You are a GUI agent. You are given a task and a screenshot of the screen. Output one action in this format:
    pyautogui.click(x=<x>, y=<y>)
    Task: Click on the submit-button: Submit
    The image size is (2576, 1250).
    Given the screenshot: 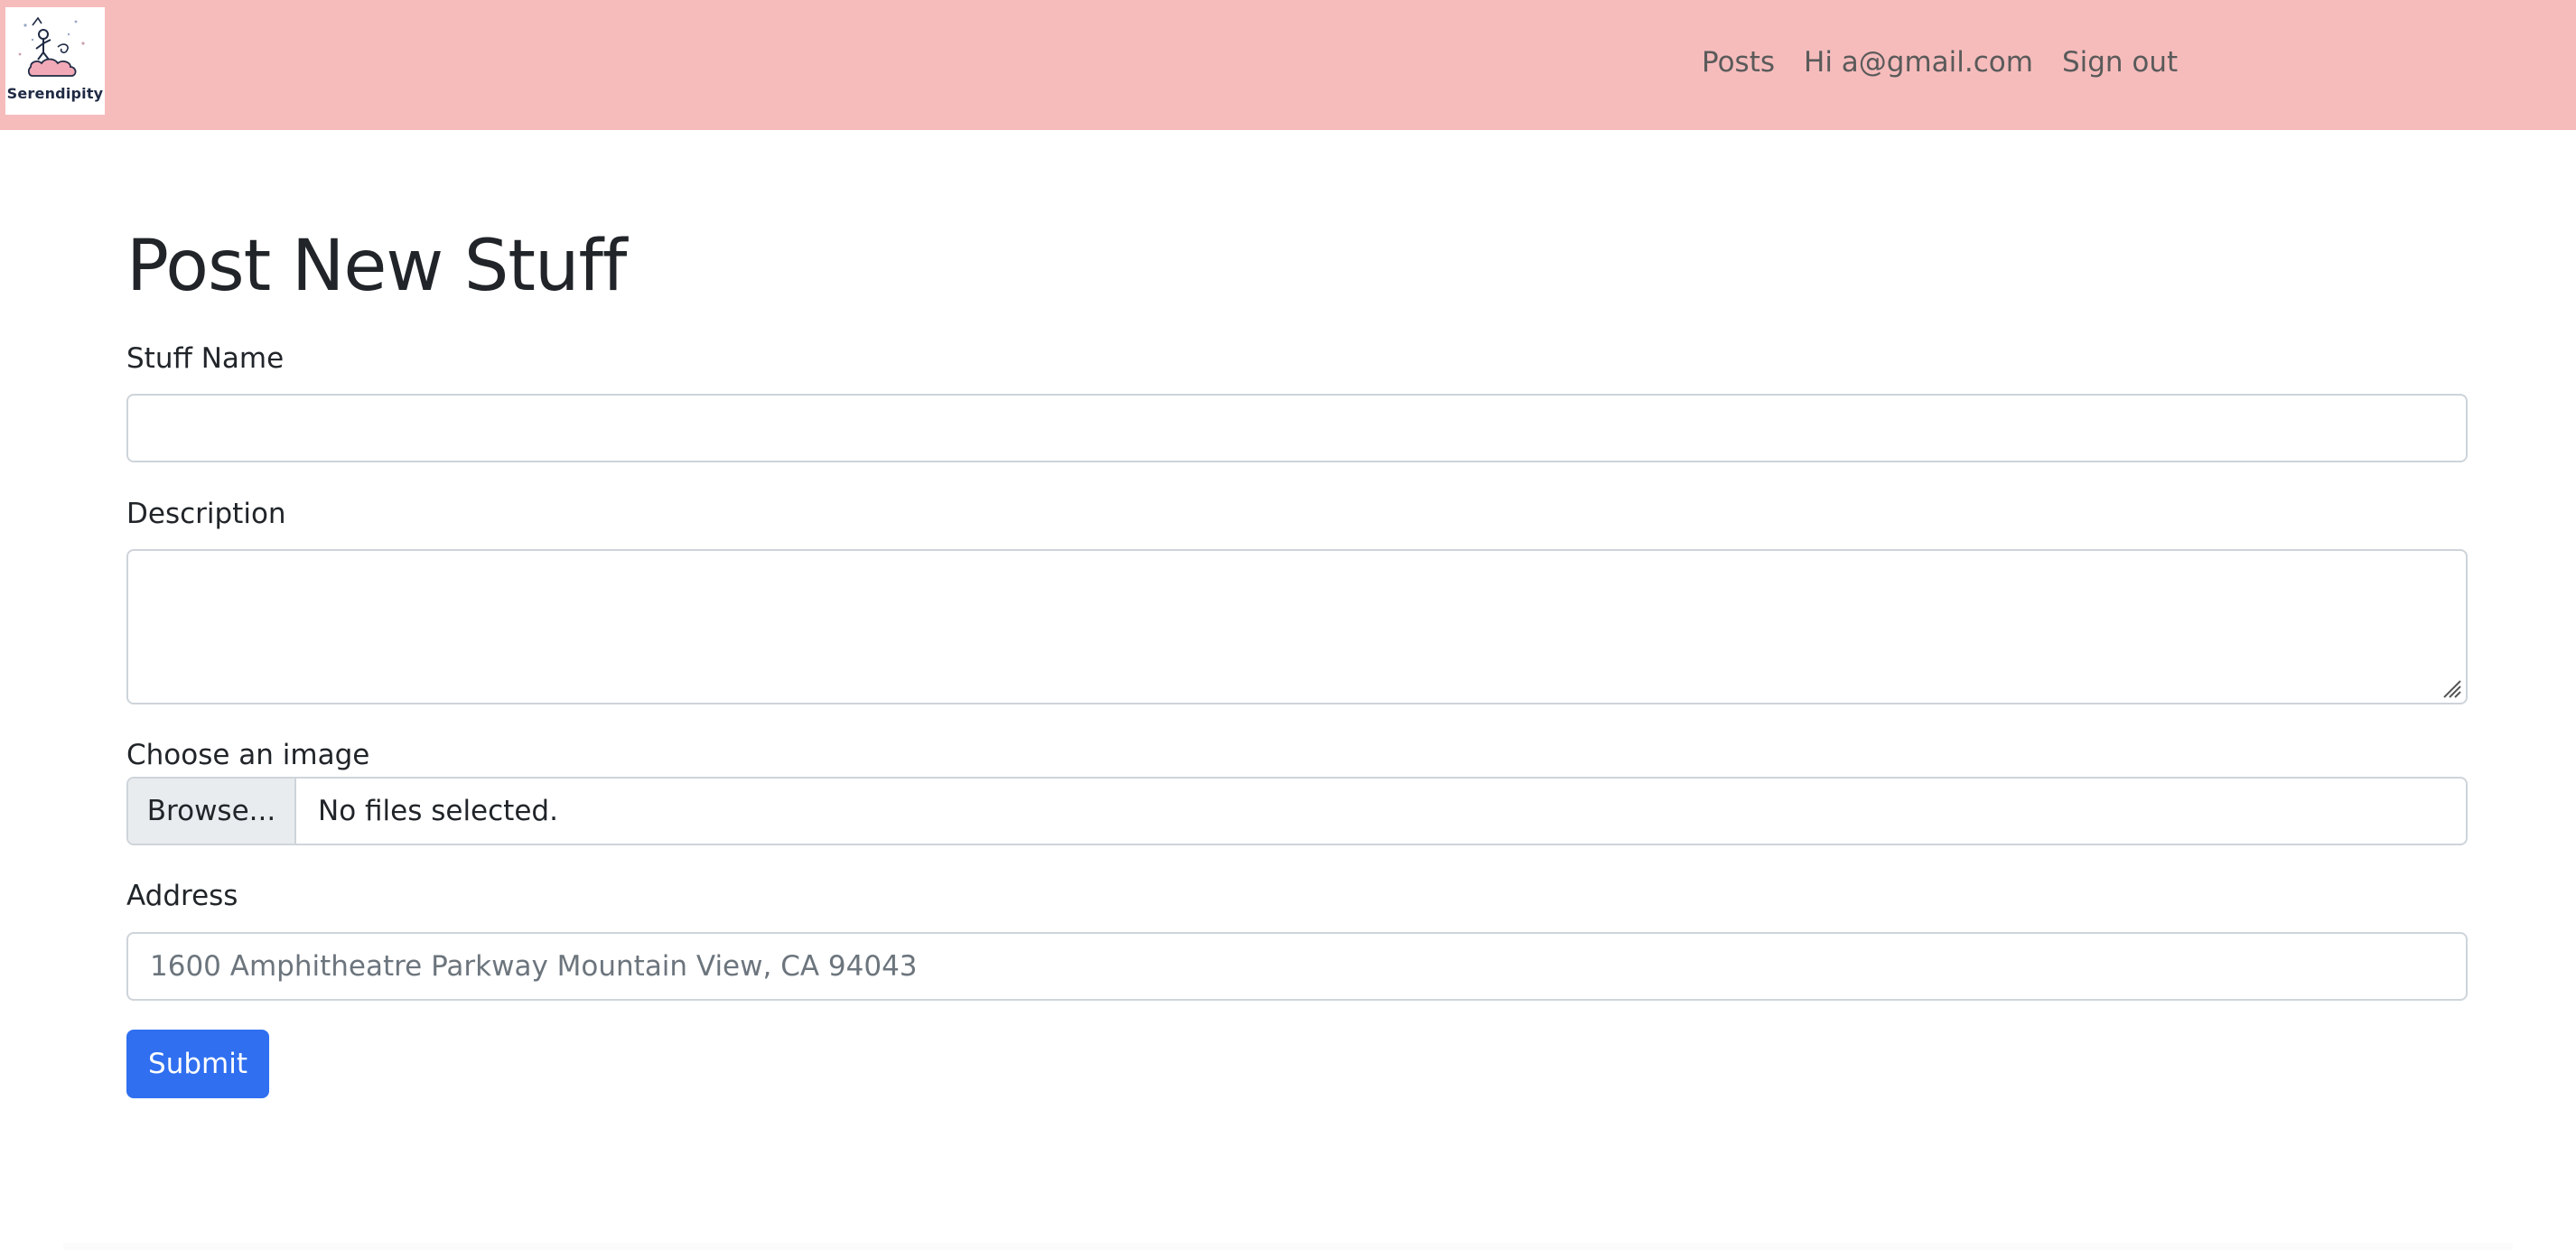 What is the action you would take?
    pyautogui.click(x=197, y=1064)
    